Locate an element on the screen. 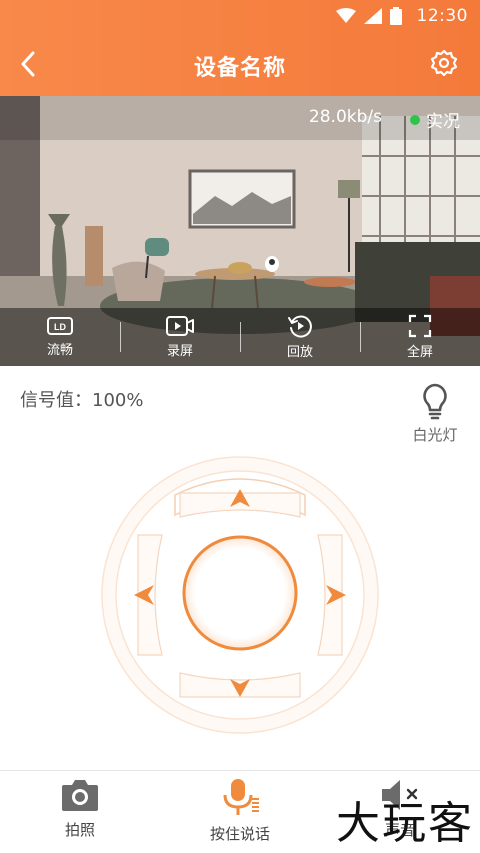 Image resolution: width=480 pixels, height=853 pixels. white-light-button: 白光灯 is located at coordinates (435, 413).